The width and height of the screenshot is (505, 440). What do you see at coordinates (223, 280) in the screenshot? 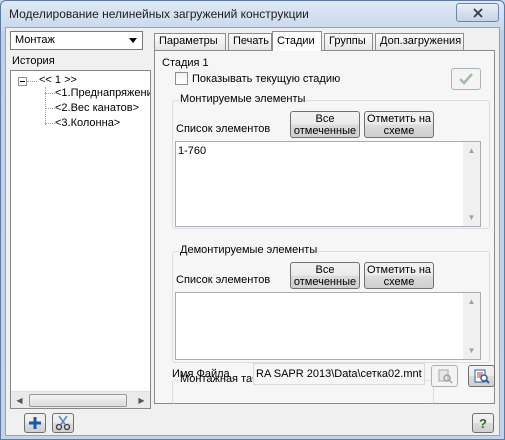
I see `dismounted-list-label: Список элементов` at bounding box center [223, 280].